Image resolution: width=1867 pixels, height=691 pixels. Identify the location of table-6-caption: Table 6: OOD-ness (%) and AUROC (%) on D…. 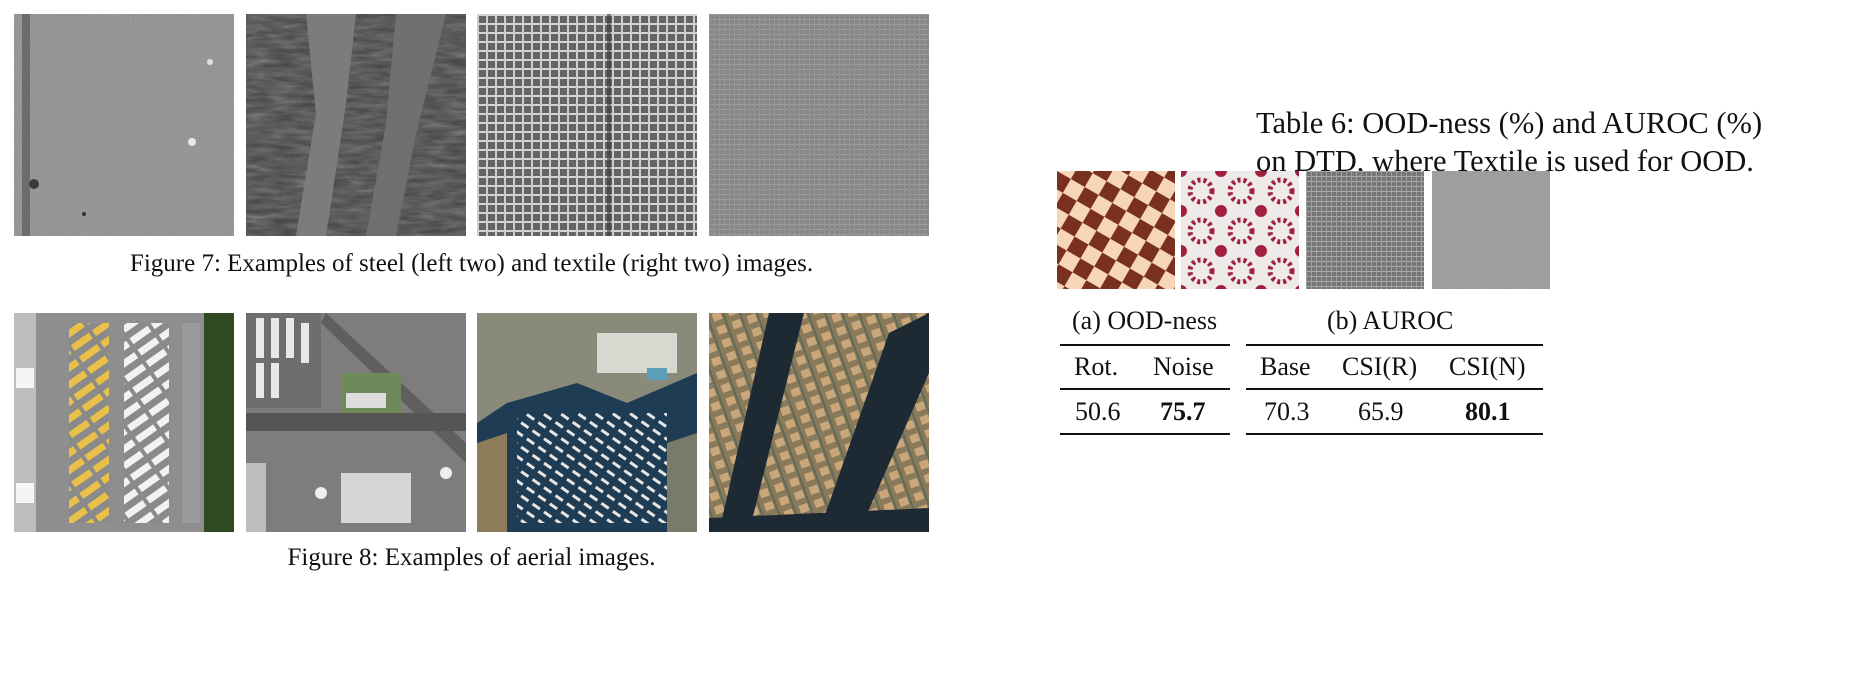
(1551, 142).